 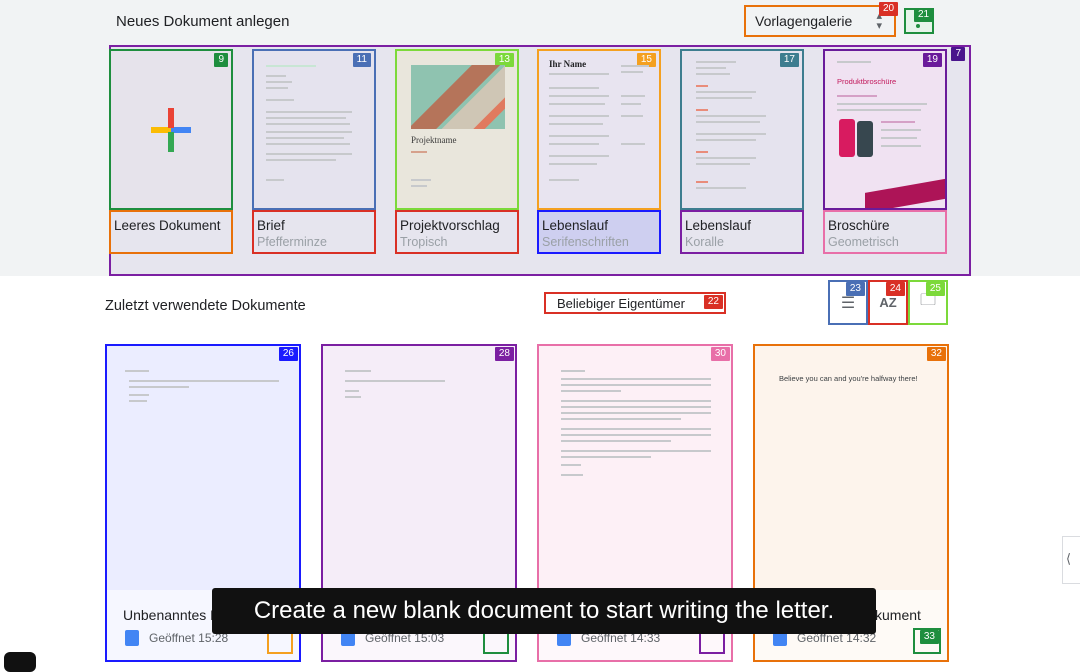 I want to click on thumb-title: Projektname, so click(x=434, y=140).